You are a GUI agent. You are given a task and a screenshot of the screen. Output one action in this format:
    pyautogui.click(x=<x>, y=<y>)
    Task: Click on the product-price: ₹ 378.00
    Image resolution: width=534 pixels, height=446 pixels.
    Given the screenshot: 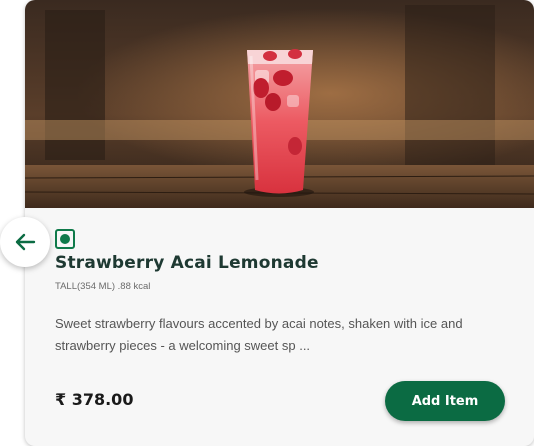 What is the action you would take?
    pyautogui.click(x=94, y=399)
    